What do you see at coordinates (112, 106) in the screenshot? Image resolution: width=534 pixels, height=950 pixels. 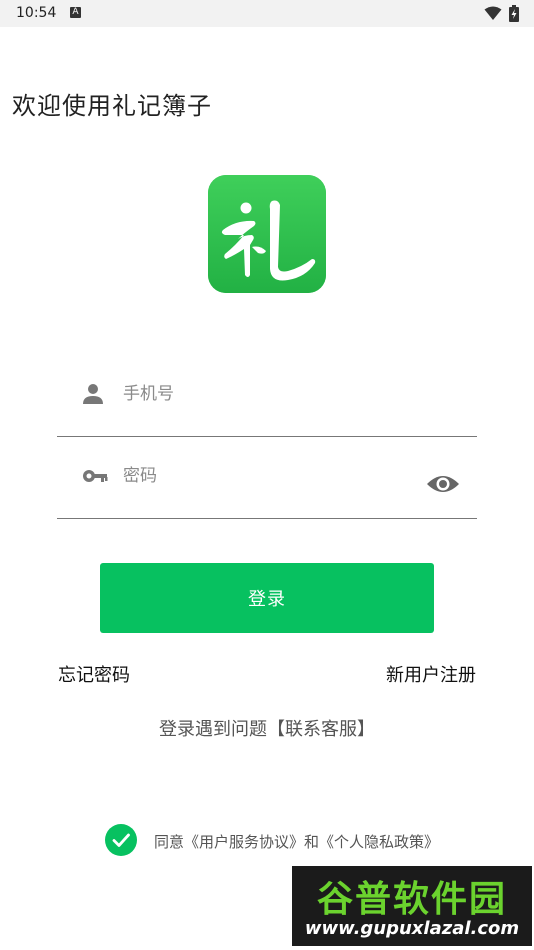 I see `welcome-title: 欢迎使用礼记簿子` at bounding box center [112, 106].